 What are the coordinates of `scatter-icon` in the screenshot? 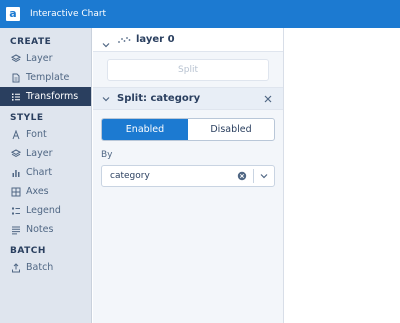 It's located at (124, 40).